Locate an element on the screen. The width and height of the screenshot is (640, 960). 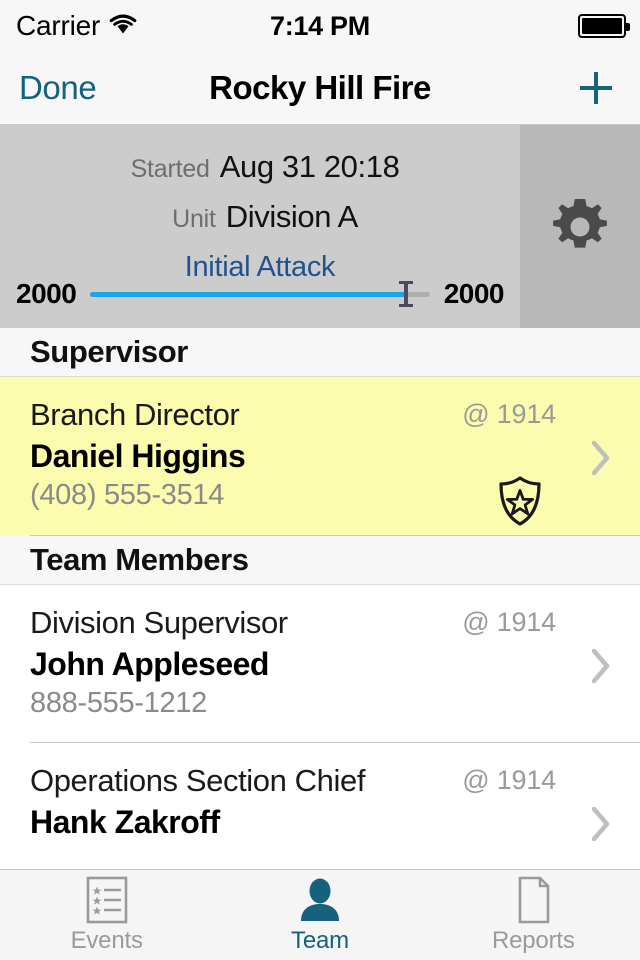
person-icon is located at coordinates (320, 900).